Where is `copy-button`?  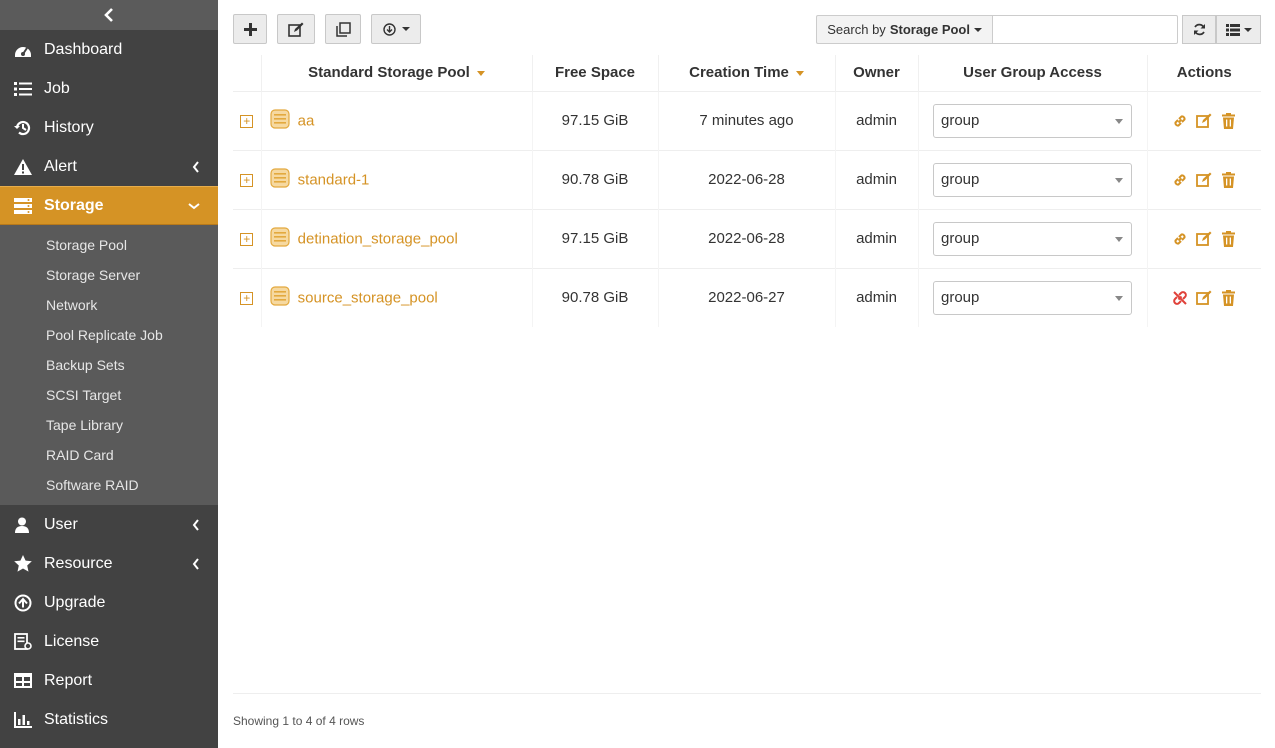
copy-button is located at coordinates (343, 29).